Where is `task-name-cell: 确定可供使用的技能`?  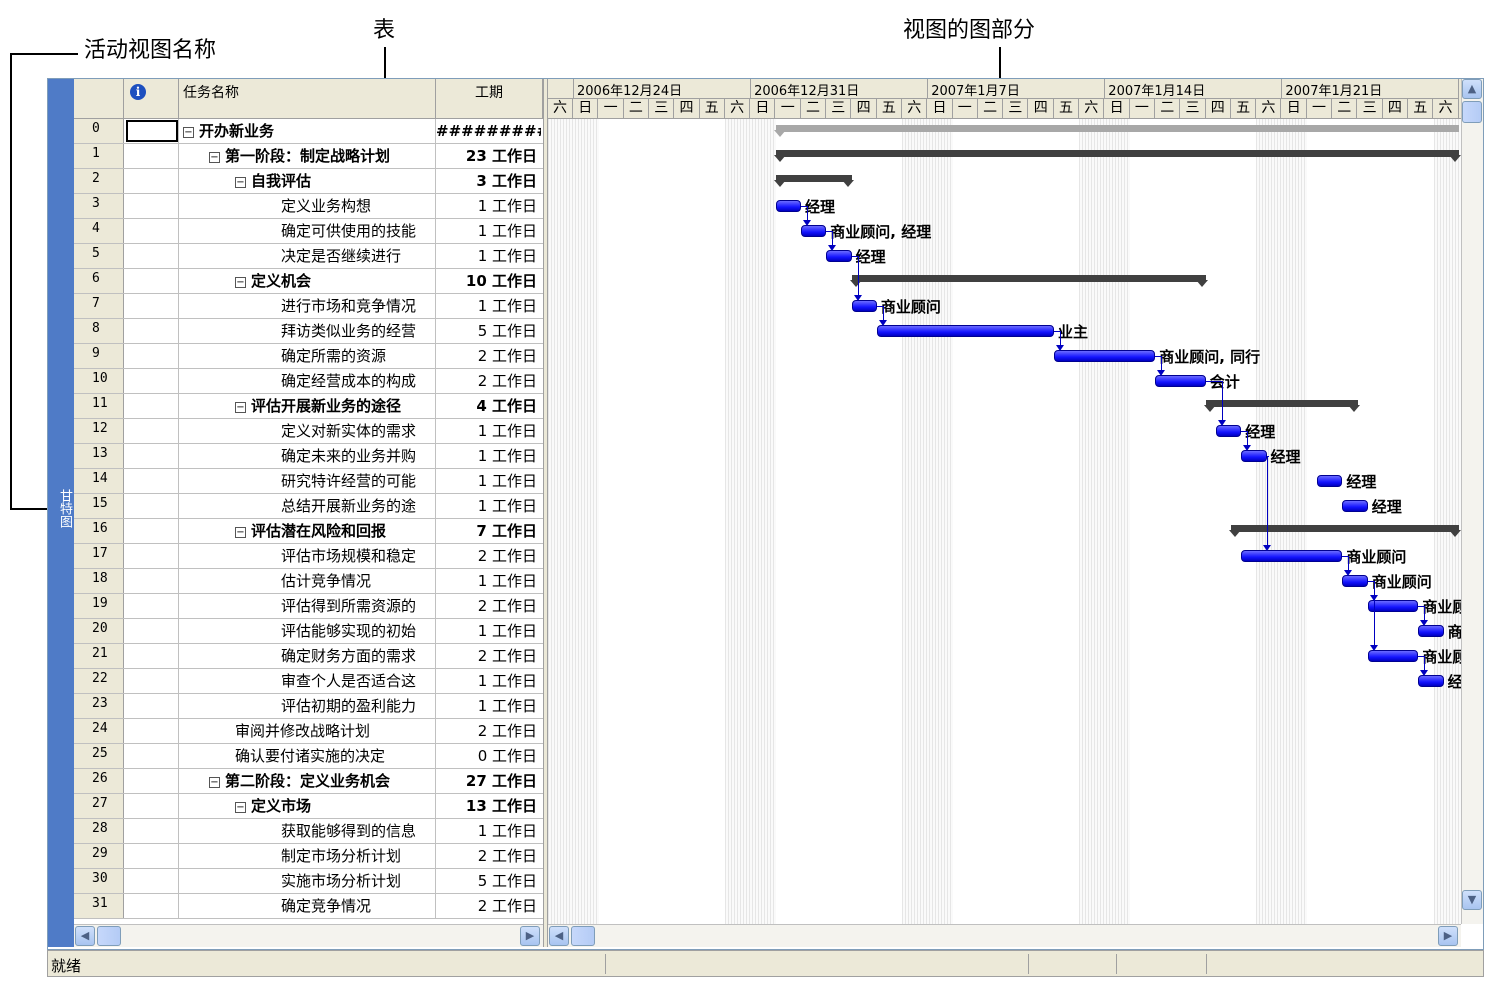 task-name-cell: 确定可供使用的技能 is located at coordinates (307, 231).